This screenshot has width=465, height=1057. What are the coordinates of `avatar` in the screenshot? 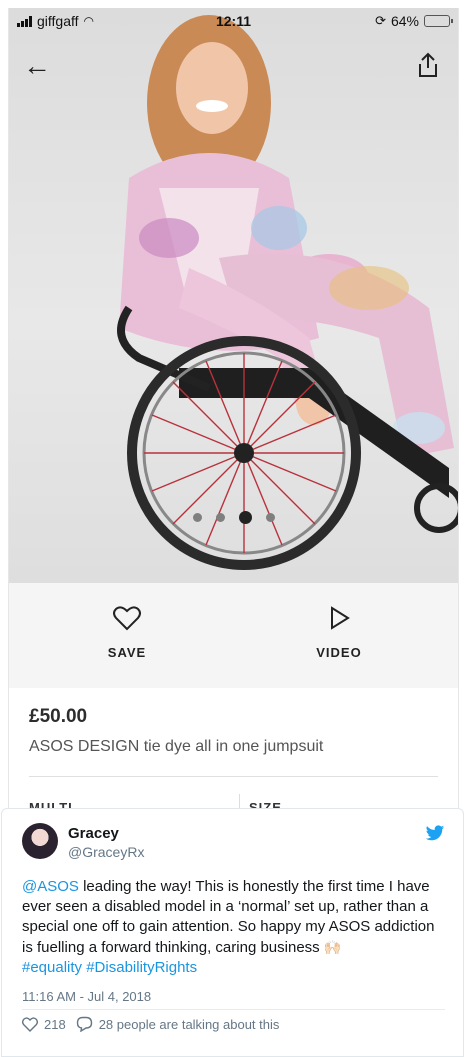 It's located at (40, 841).